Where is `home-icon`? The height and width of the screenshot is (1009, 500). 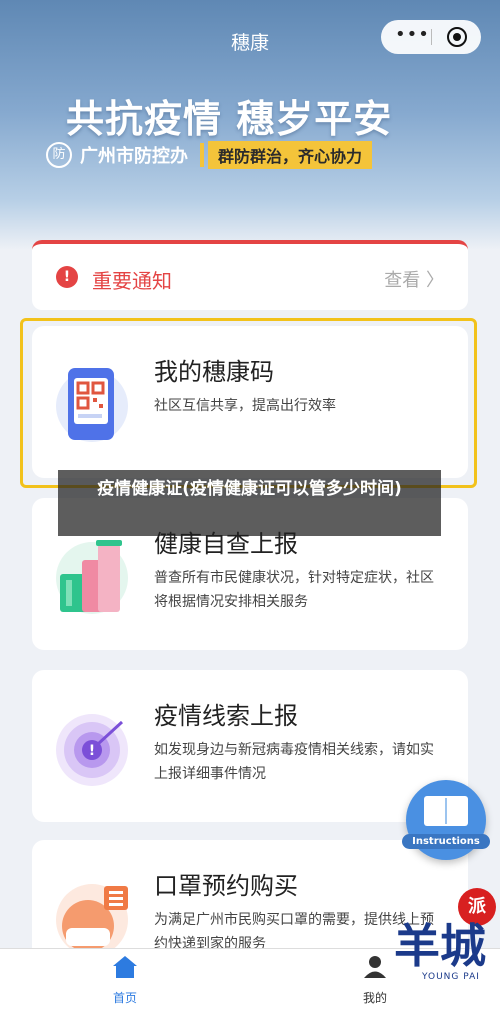
home-icon is located at coordinates (125, 967).